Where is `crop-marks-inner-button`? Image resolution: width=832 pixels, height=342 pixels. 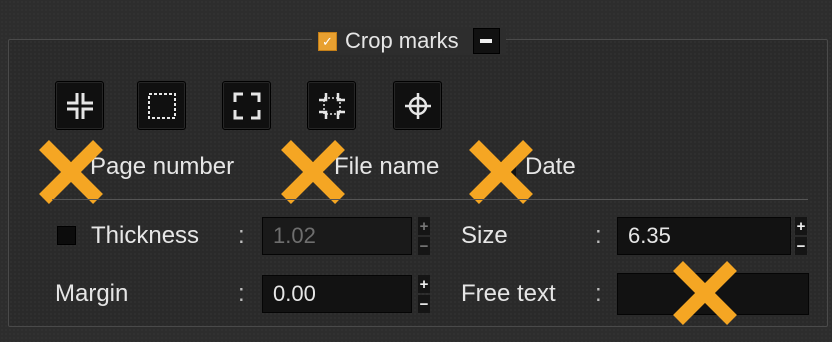 crop-marks-inner-button is located at coordinates (79, 105).